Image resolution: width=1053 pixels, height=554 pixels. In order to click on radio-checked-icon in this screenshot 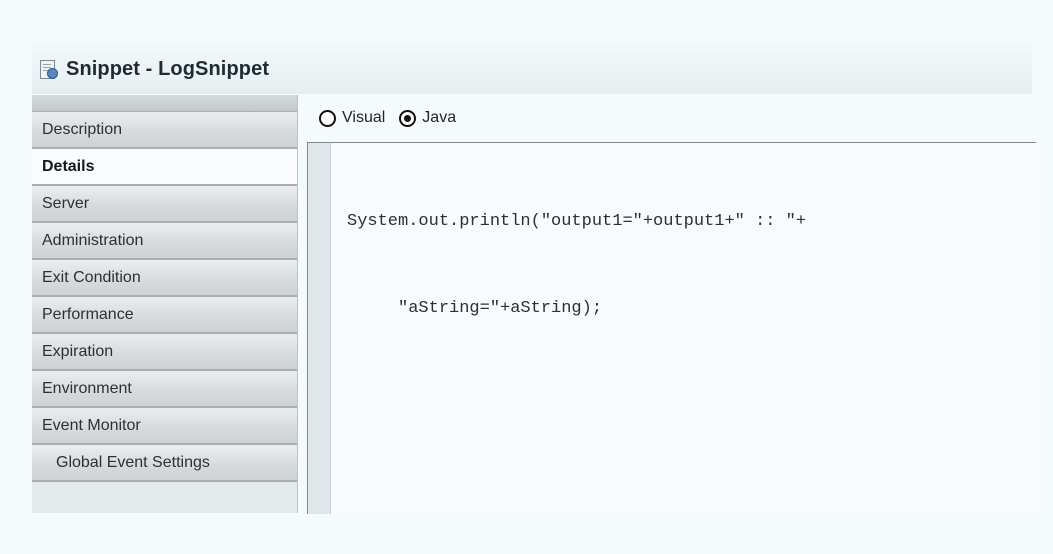, I will do `click(408, 118)`.